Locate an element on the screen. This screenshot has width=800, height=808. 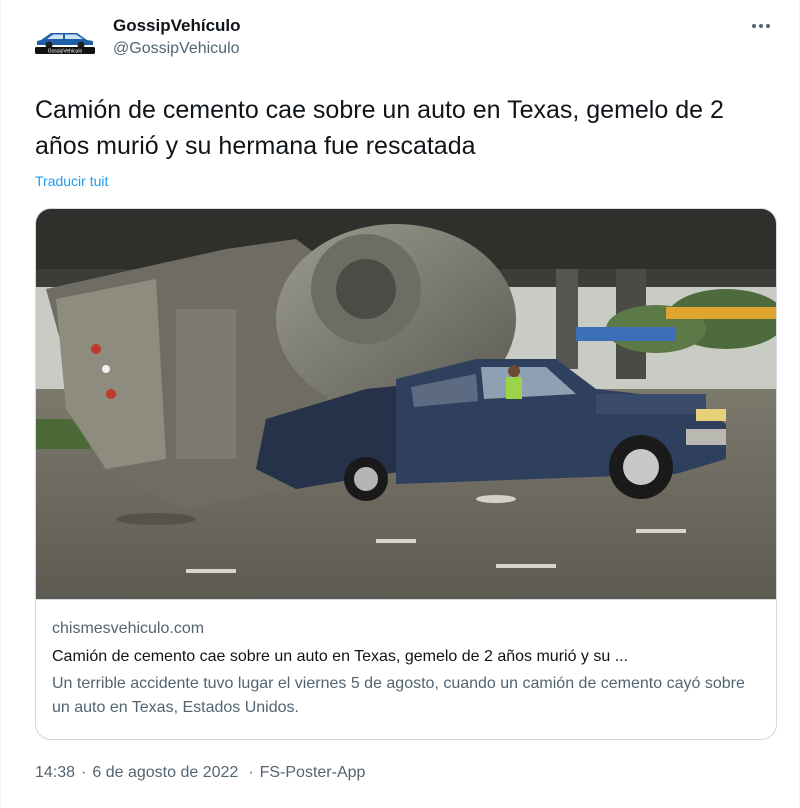
avatar-logo-text: GossipVehiculo is located at coordinates (65, 52).